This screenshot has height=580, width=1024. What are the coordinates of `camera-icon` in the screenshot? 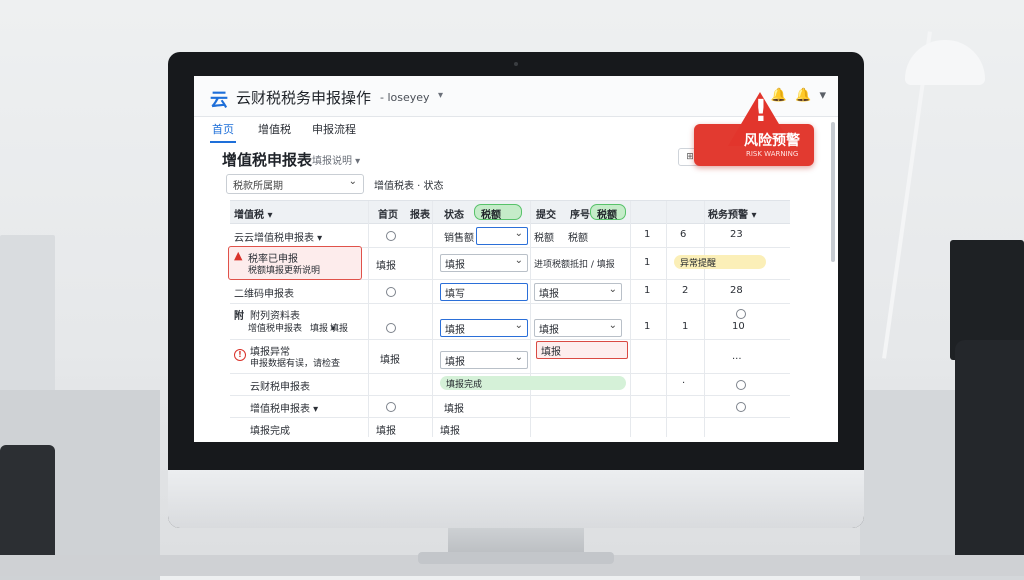 It's located at (516, 64).